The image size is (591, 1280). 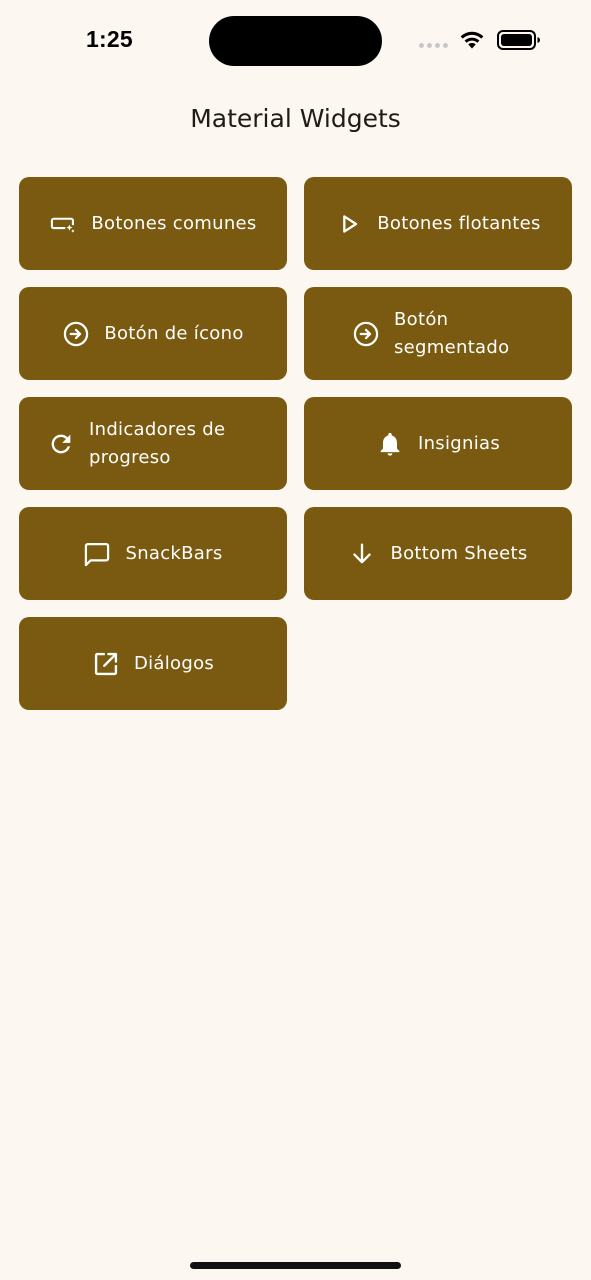 What do you see at coordinates (174, 333) in the screenshot?
I see `tile-label: Botón de ícono` at bounding box center [174, 333].